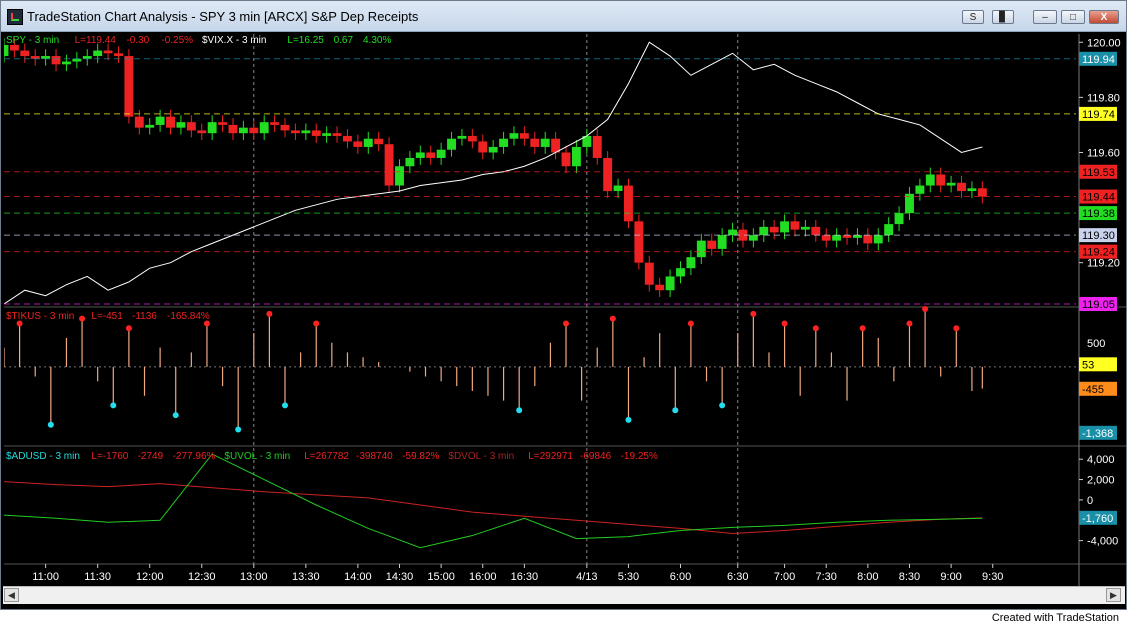  I want to click on breadth-axis-label: 4,000, so click(1101, 460).